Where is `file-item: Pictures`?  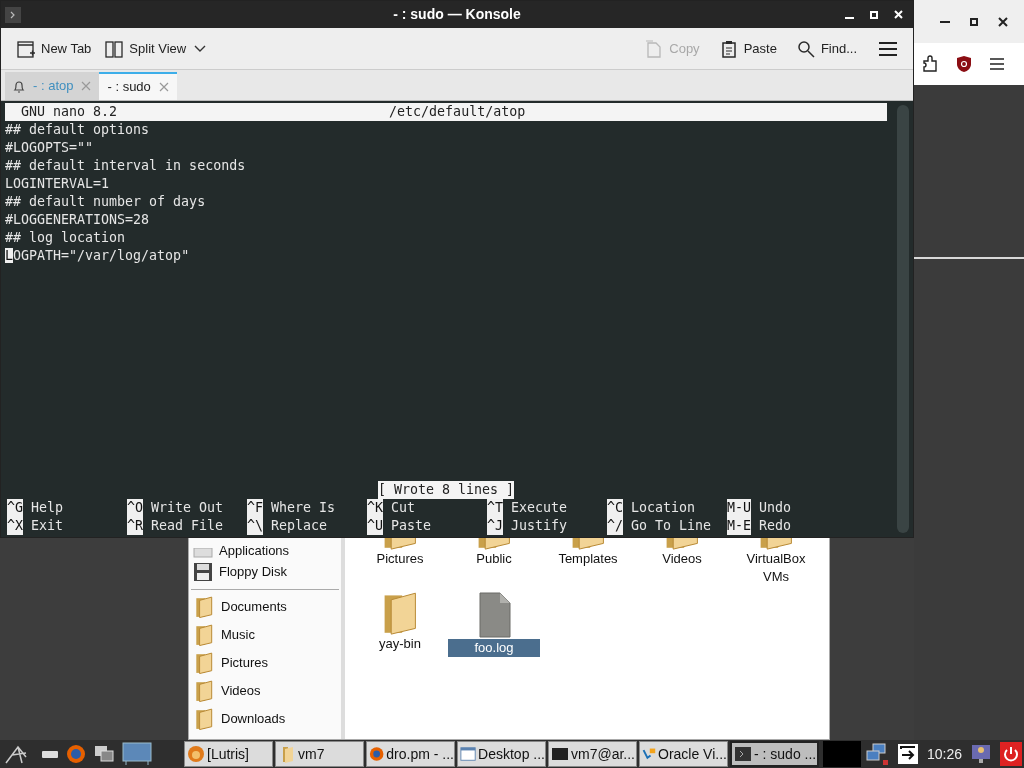 file-item: Pictures is located at coordinates (400, 559).